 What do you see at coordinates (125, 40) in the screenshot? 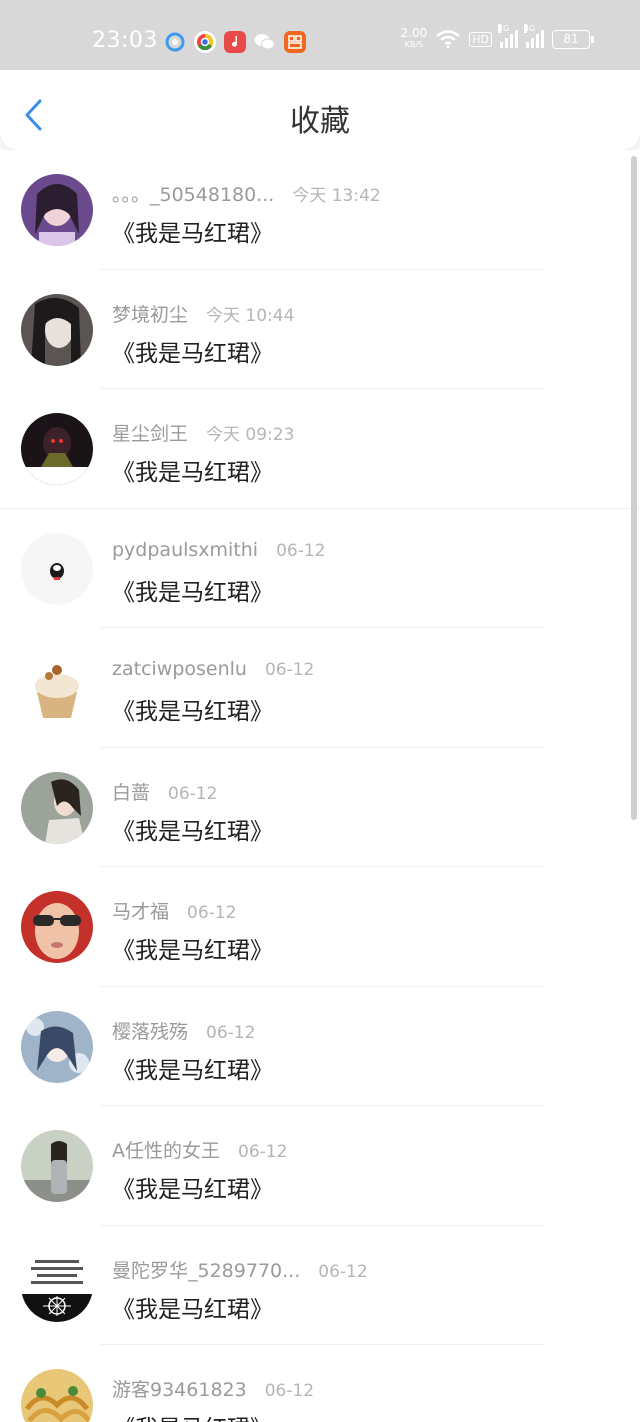
I see `status-time: 23:03` at bounding box center [125, 40].